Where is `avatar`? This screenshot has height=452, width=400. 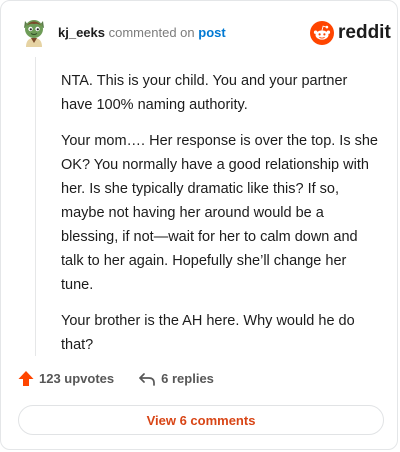 avatar is located at coordinates (34, 32).